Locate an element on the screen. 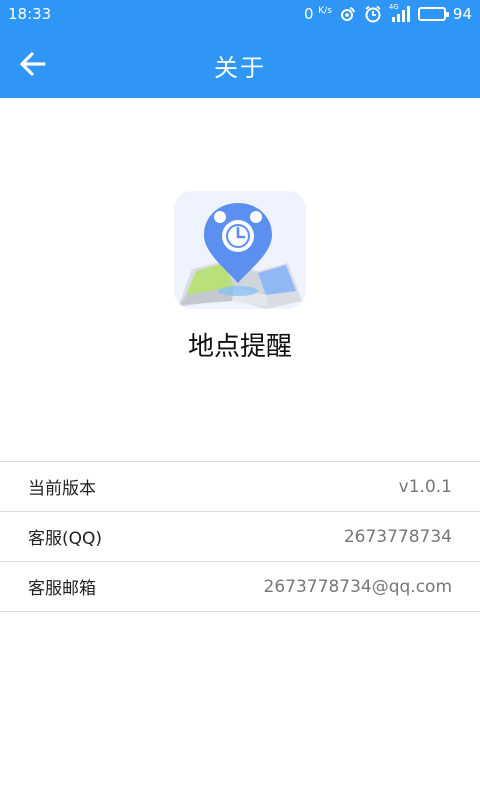 This screenshot has height=800, width=480. email-value: 2673778734@qq.com is located at coordinates (357, 586).